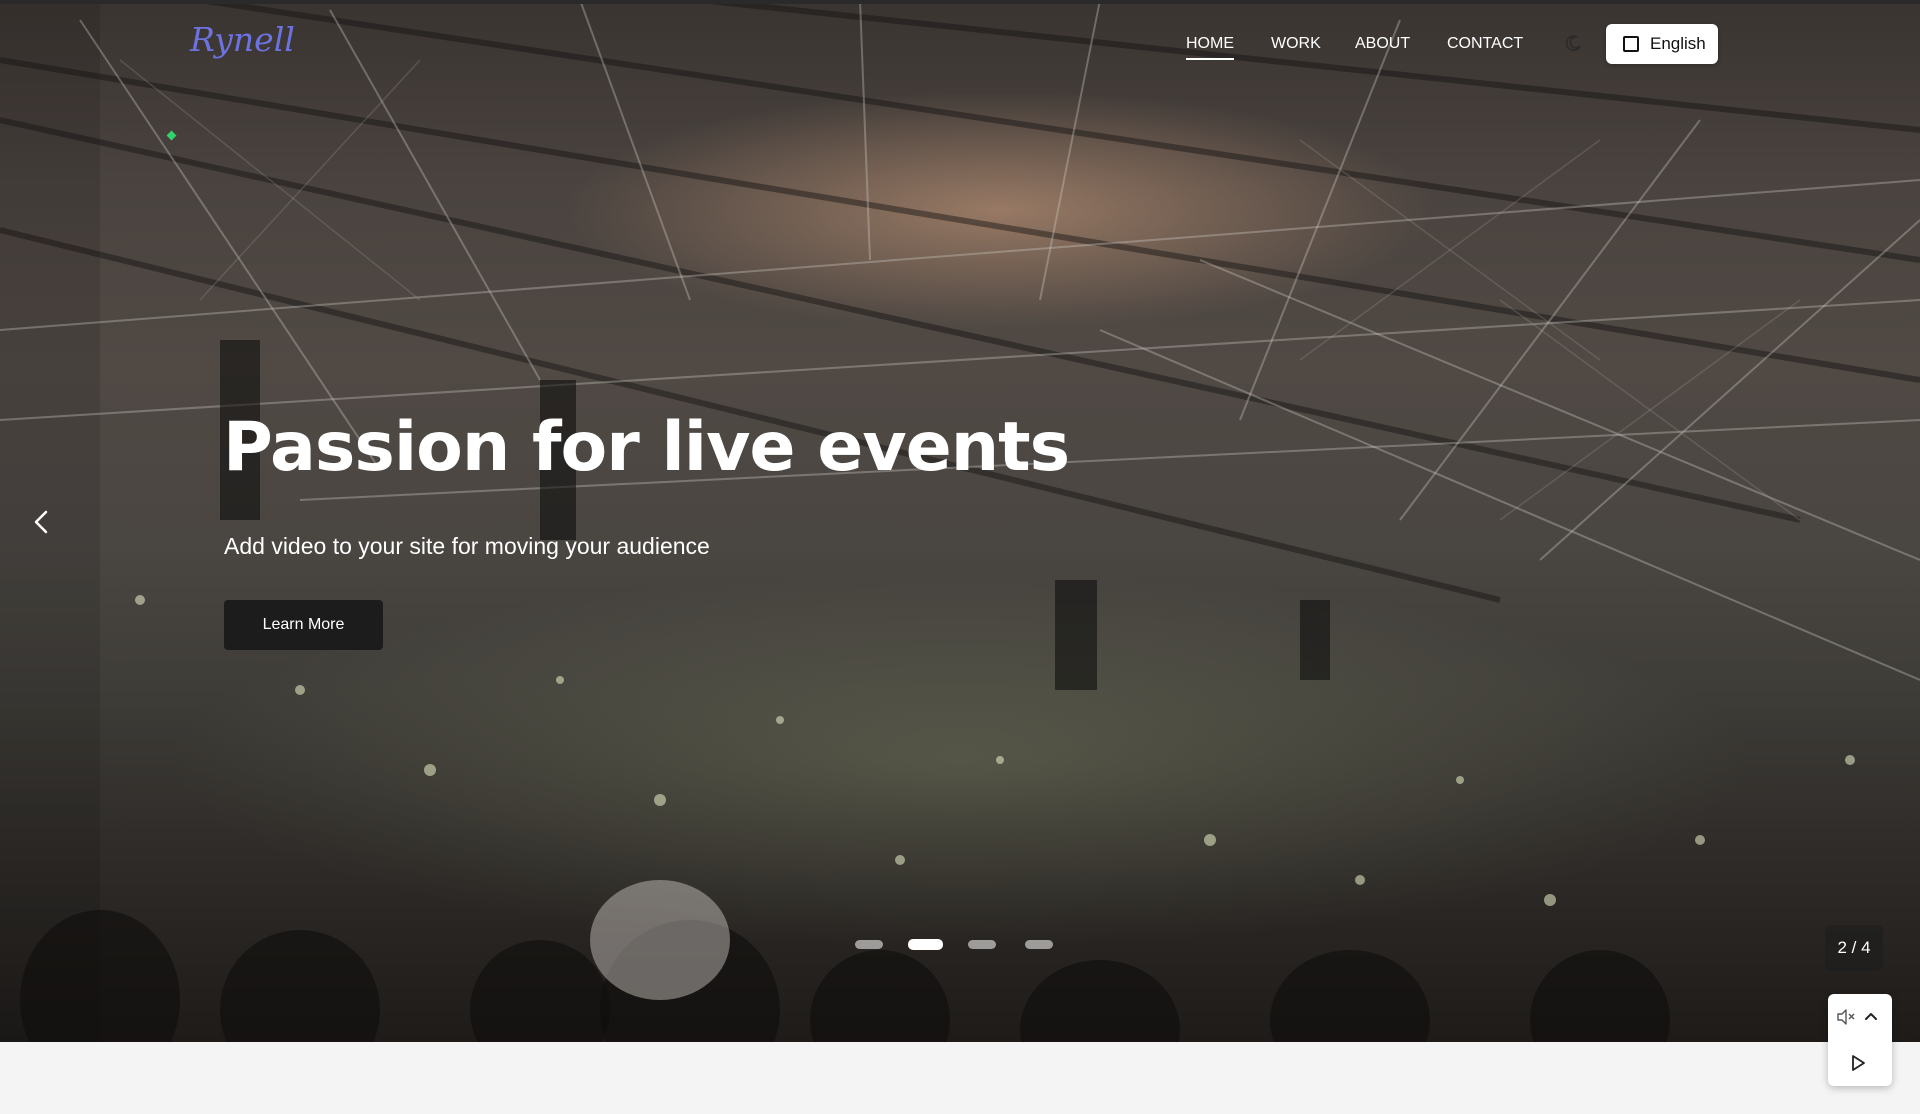  What do you see at coordinates (242, 39) in the screenshot?
I see `site-logo: Rynell` at bounding box center [242, 39].